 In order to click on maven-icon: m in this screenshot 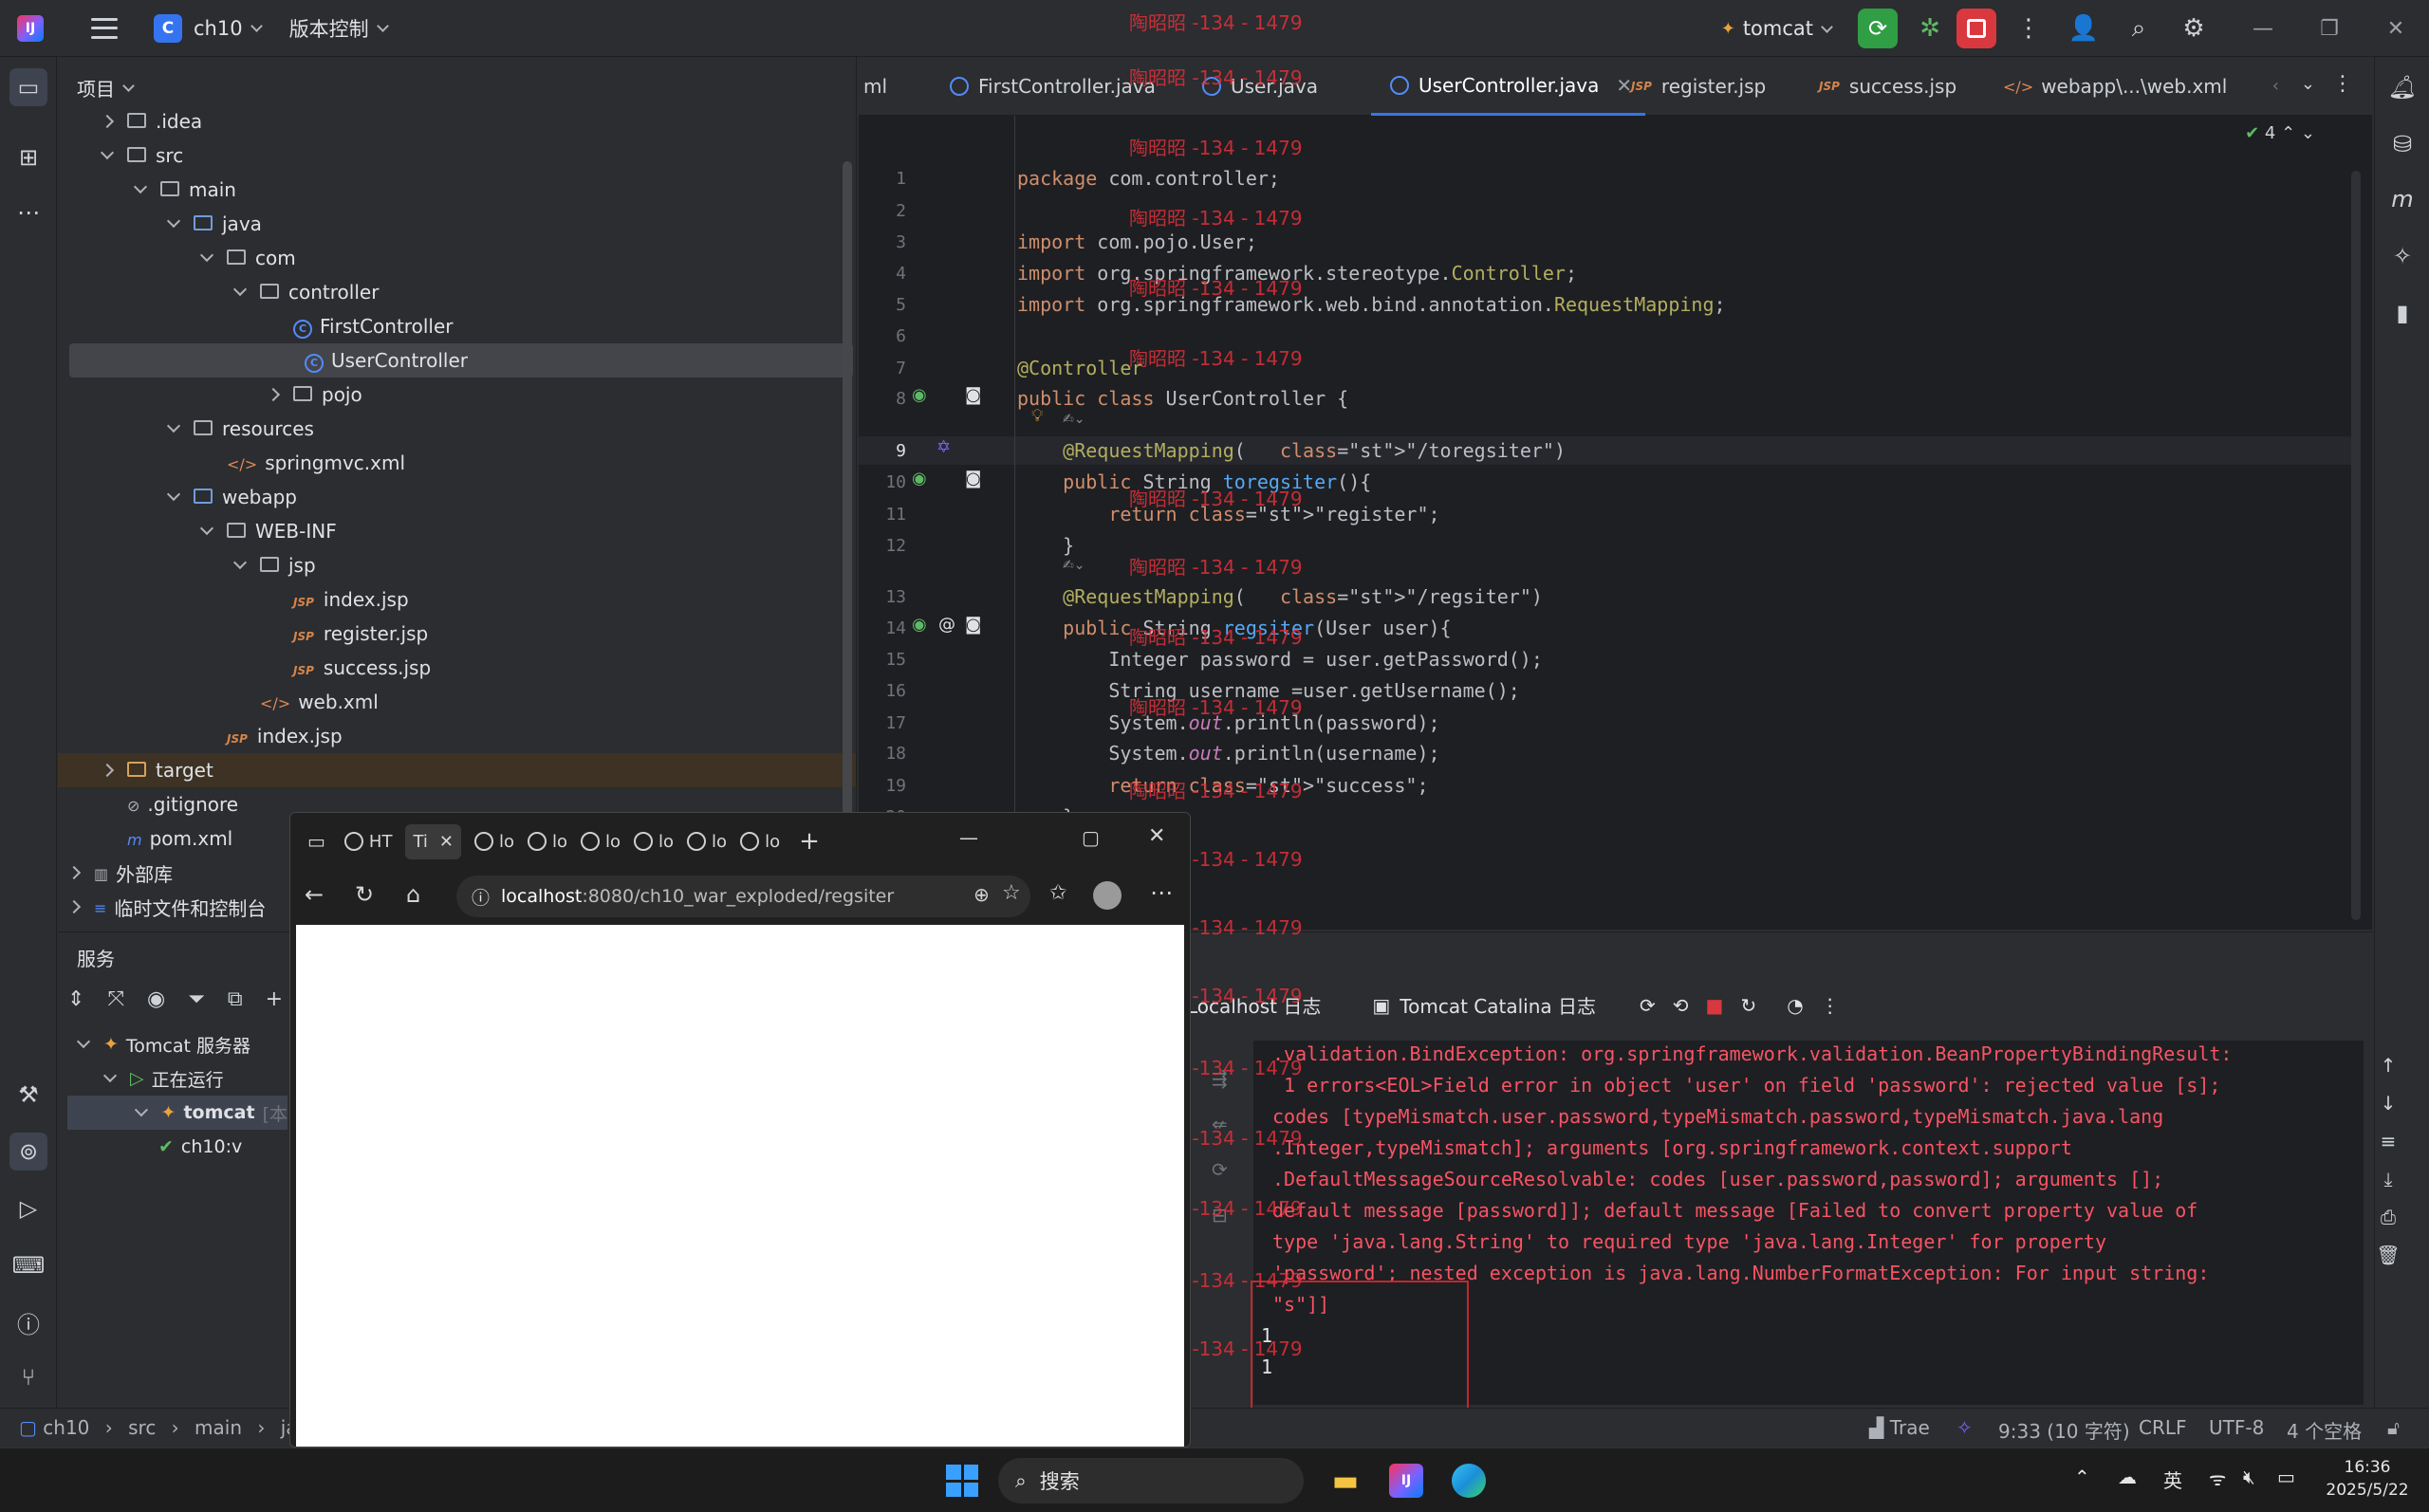, I will do `click(2402, 199)`.